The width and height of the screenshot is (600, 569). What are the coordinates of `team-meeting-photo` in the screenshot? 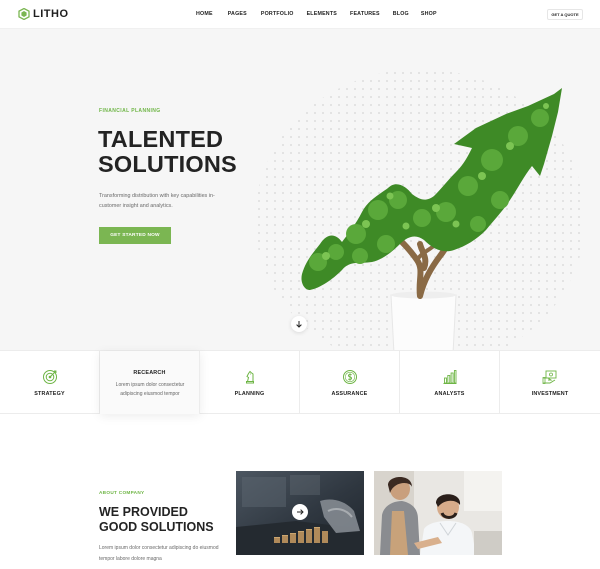 It's located at (438, 513).